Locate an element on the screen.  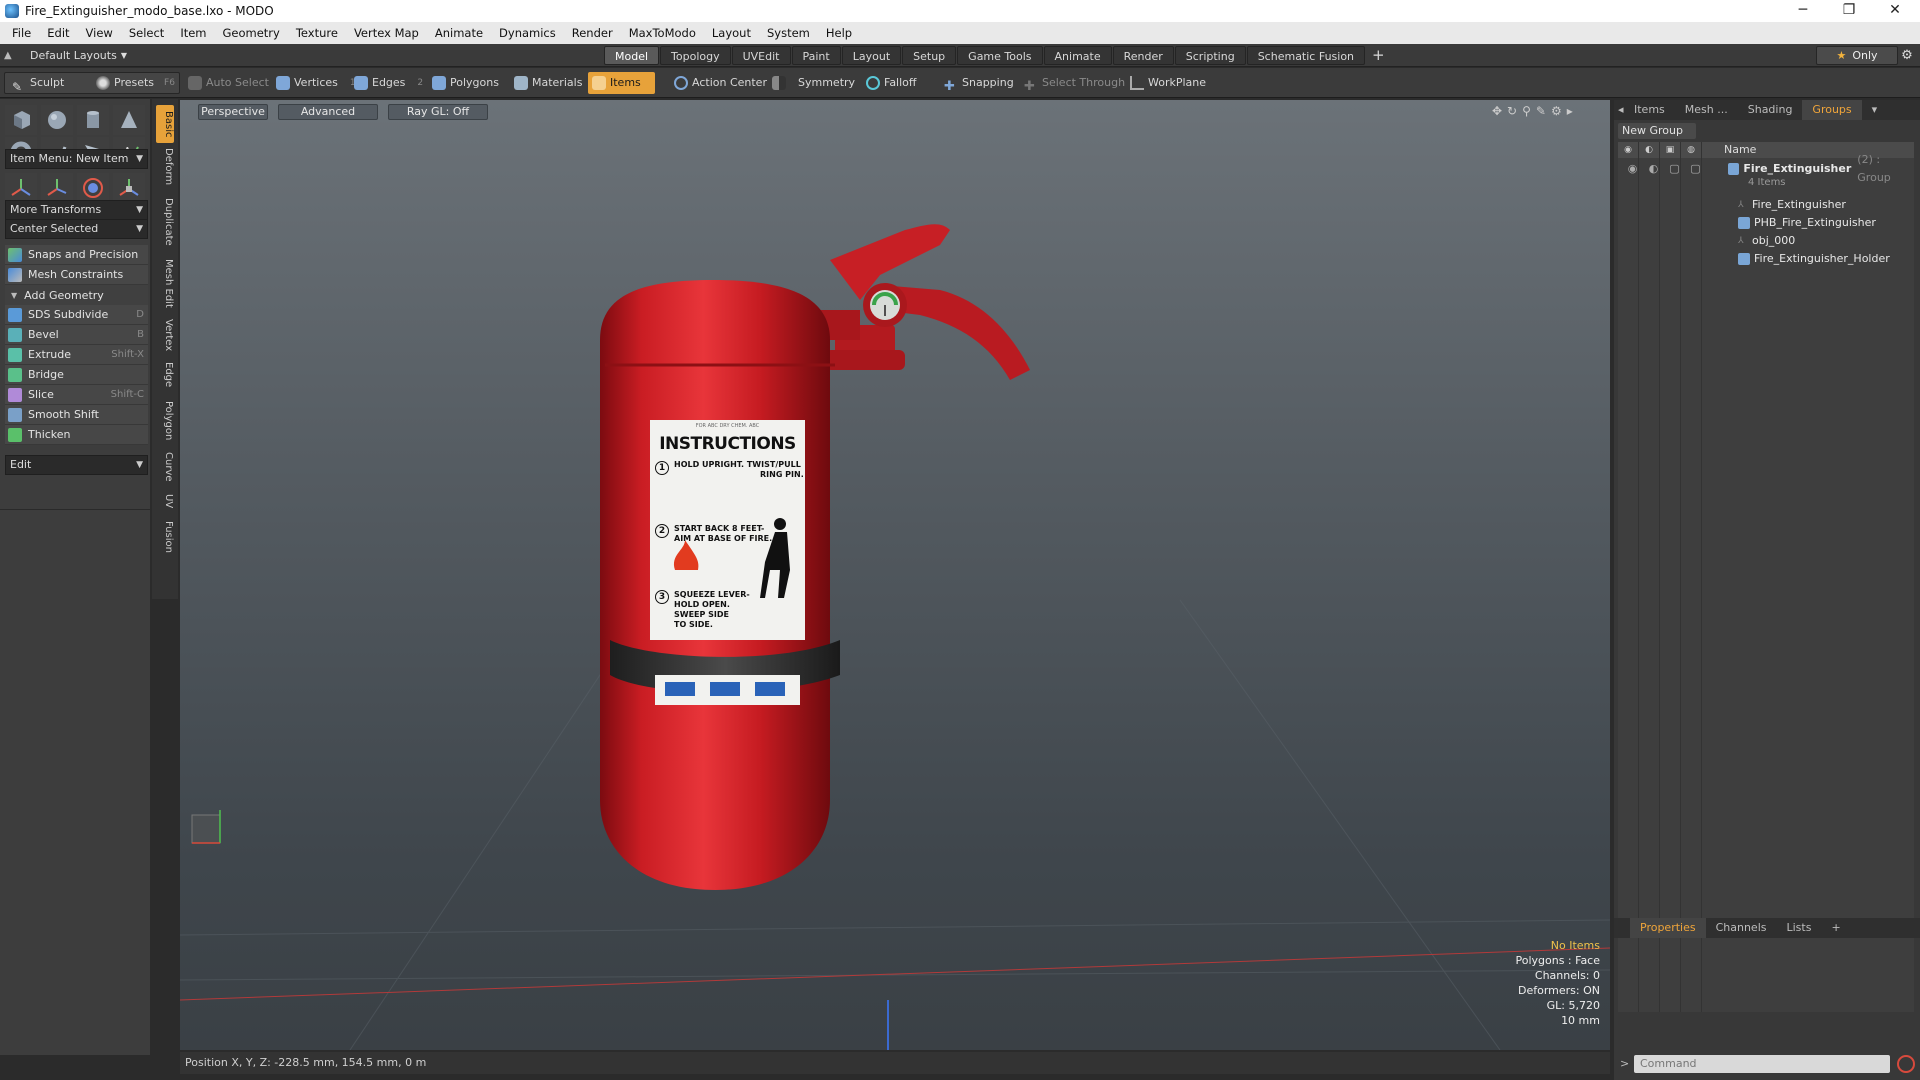
tree-item-fire-extinguisher: ⅄ Fire_Extinguisher is located at coordinates (1792, 205).